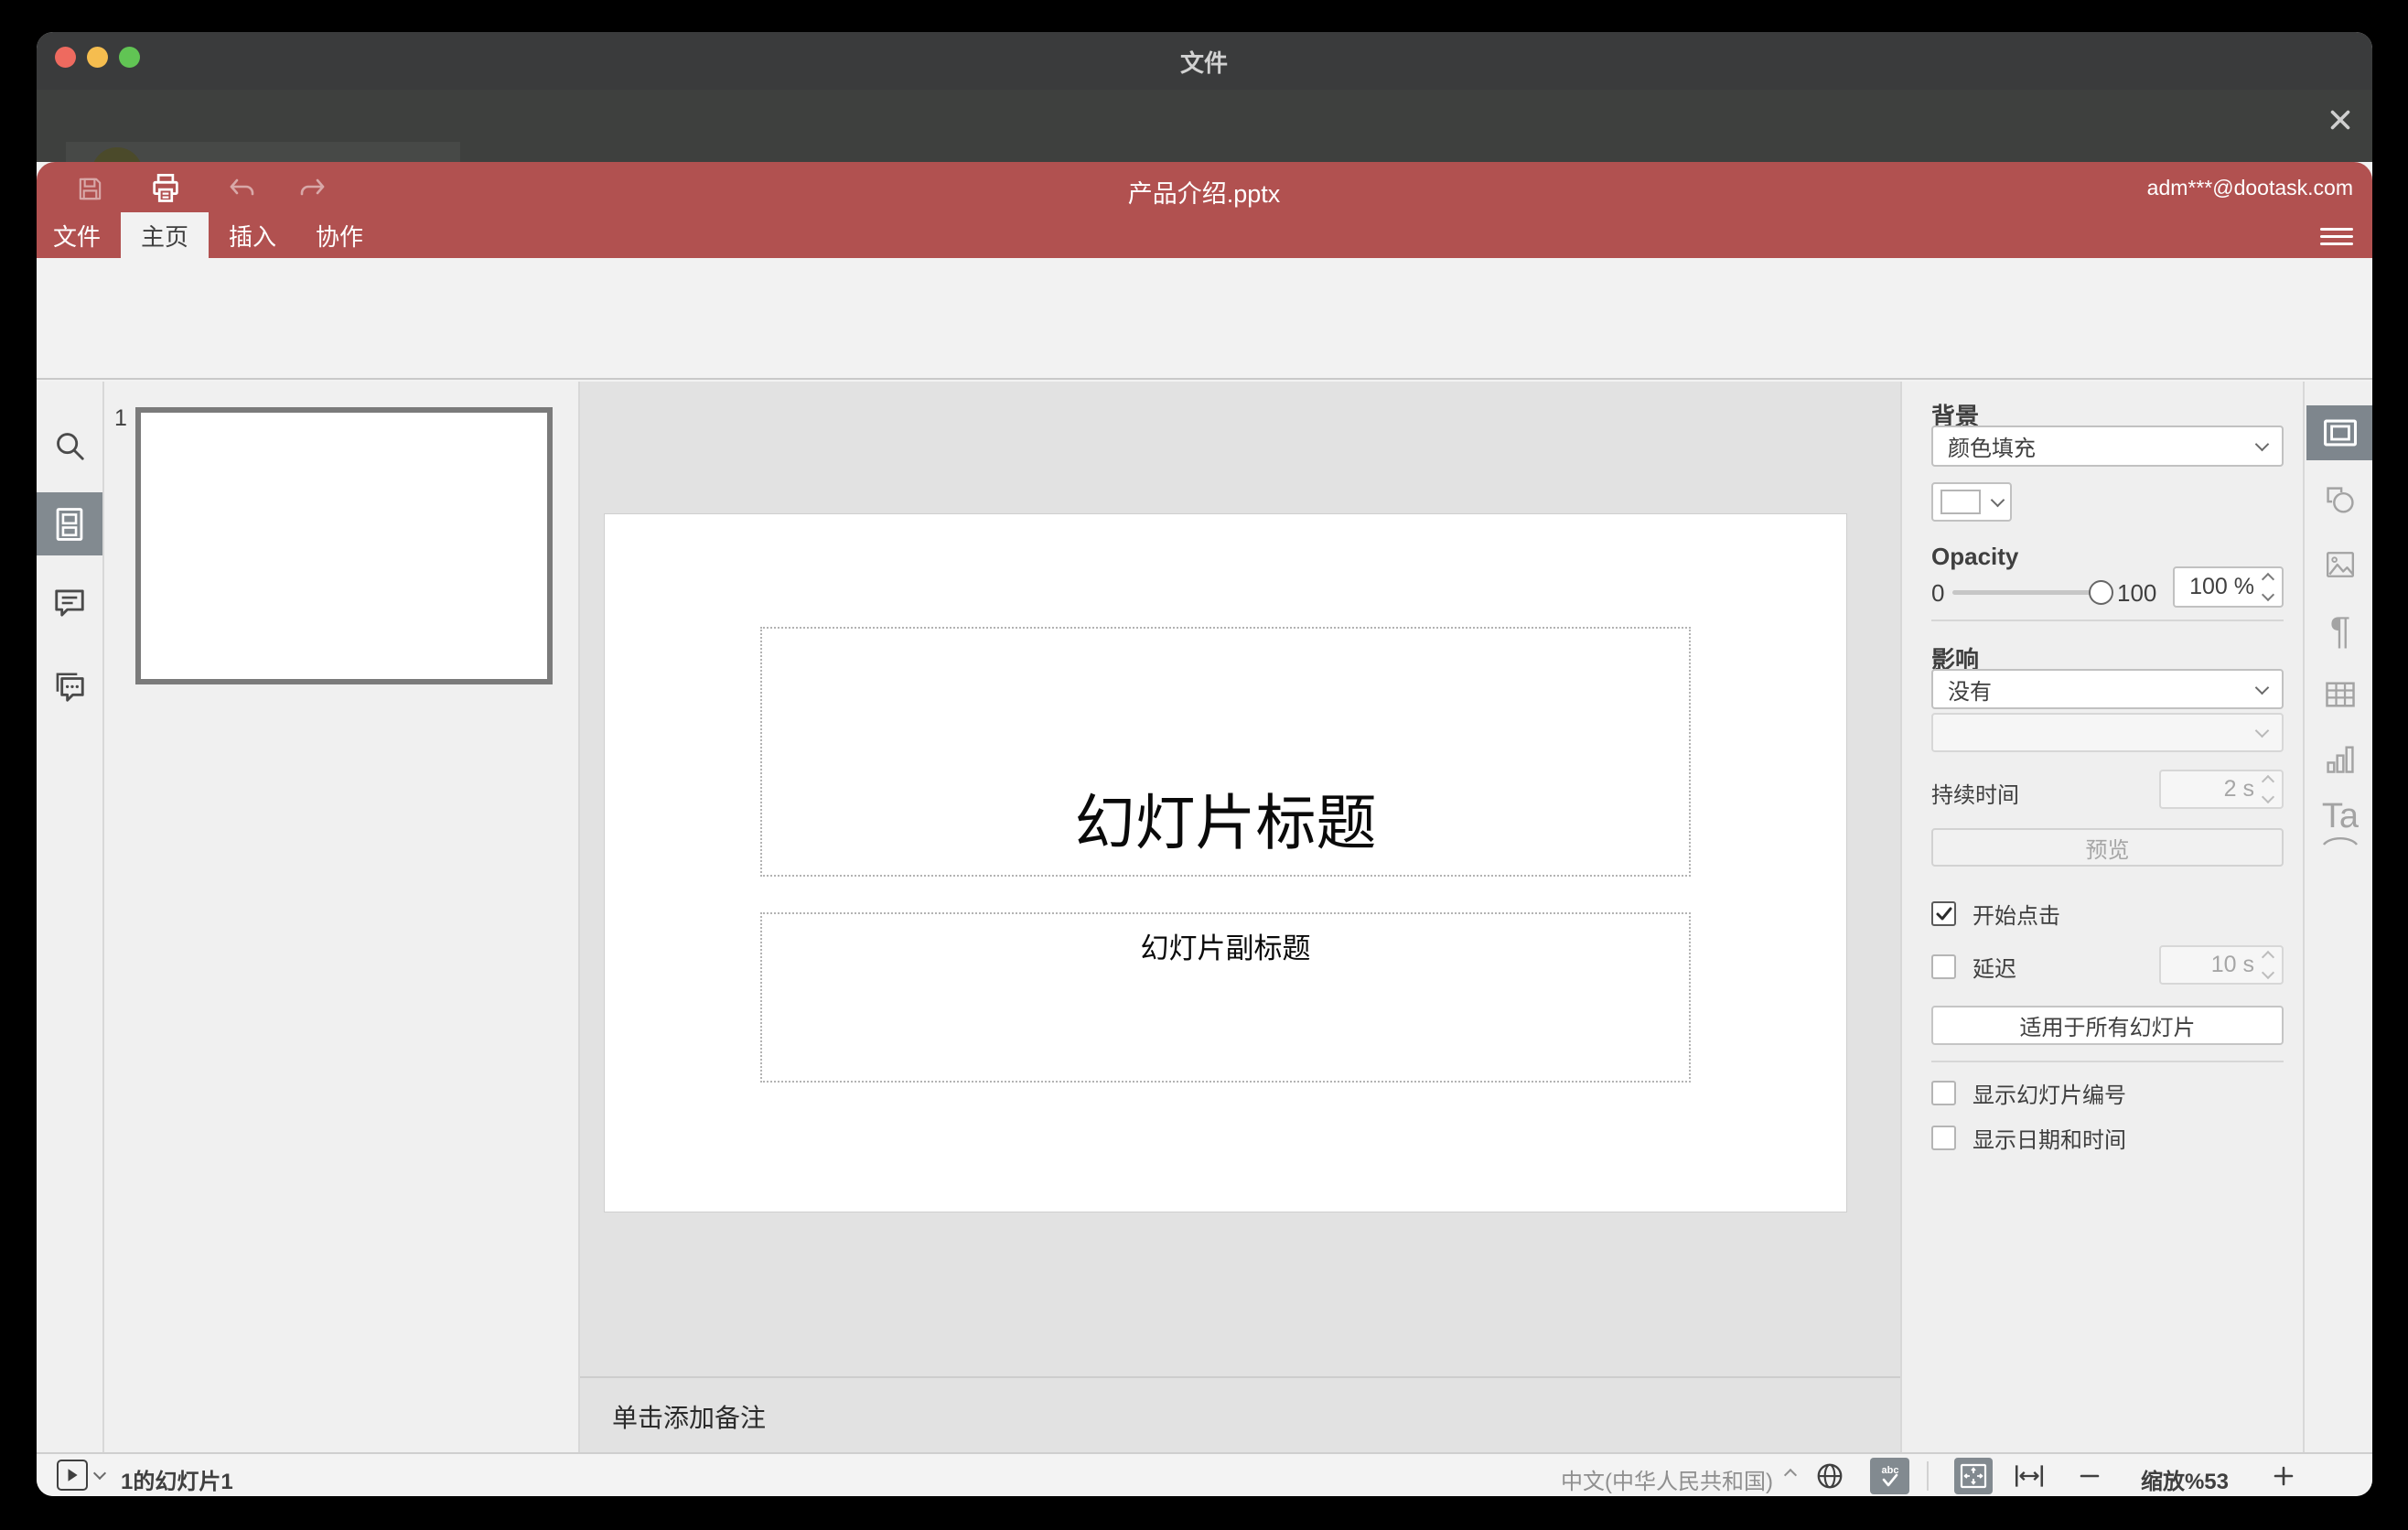 This screenshot has height=1530, width=2408. Describe the element at coordinates (65, 57) in the screenshot. I see `close-traffic-light` at that location.